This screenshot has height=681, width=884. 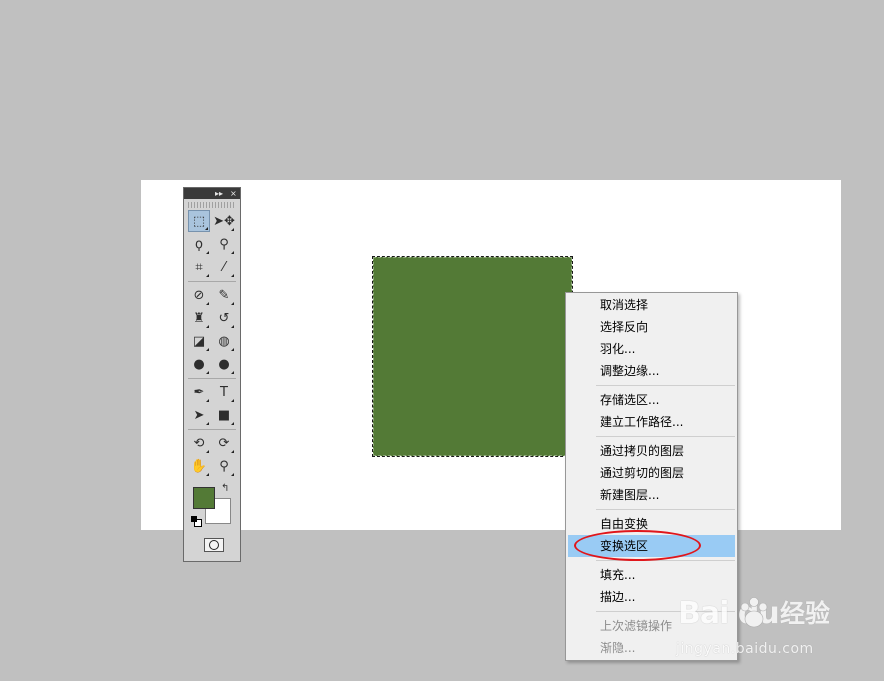 I want to click on rectangle-shape-tool: ■, so click(x=224, y=415).